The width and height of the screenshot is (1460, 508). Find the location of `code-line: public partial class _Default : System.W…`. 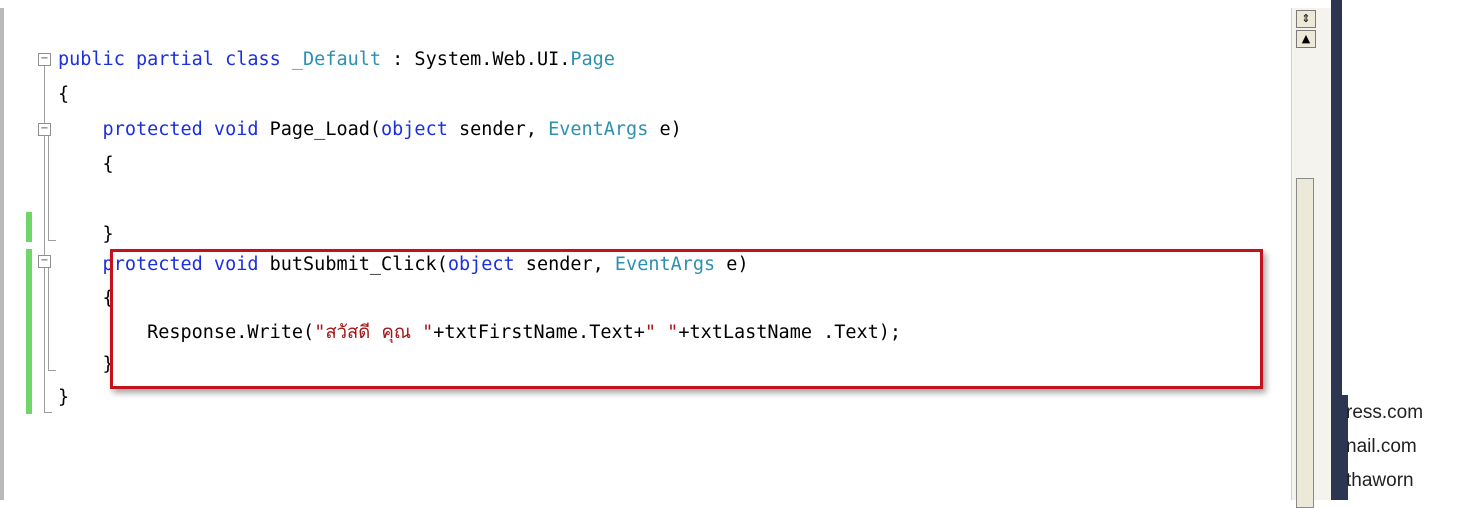

code-line: public partial class _Default : System.W… is located at coordinates (336, 60).